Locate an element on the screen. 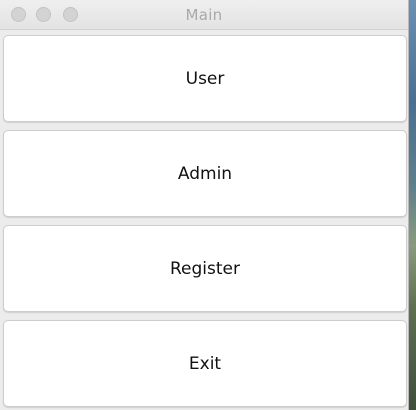  user-button-label: User is located at coordinates (205, 78).